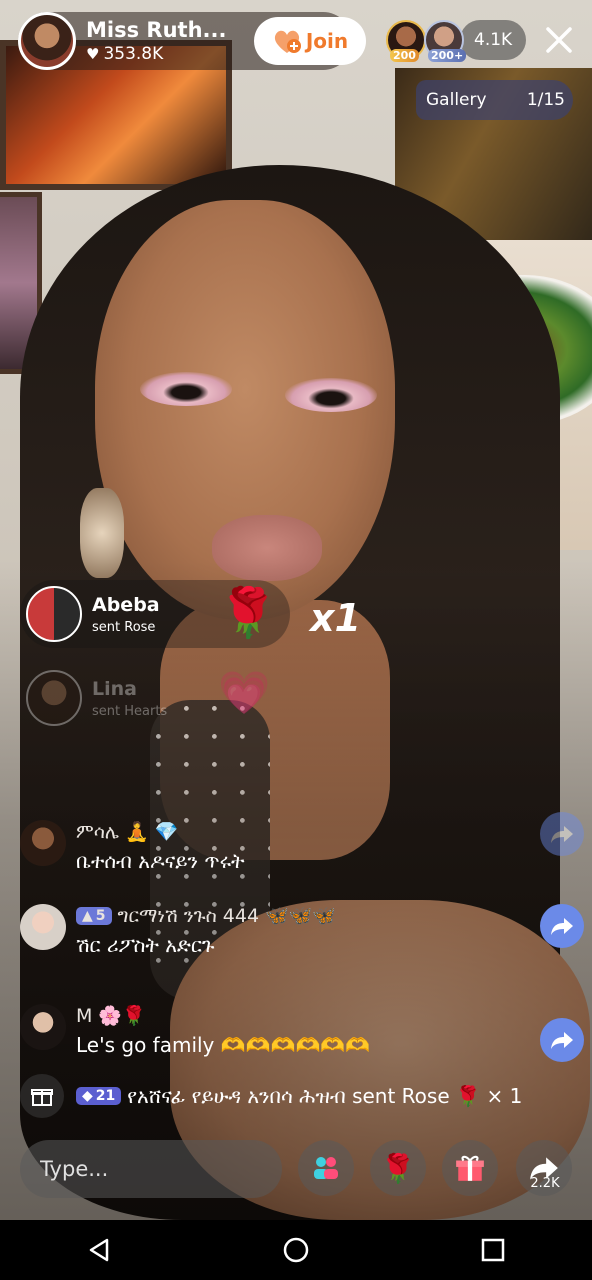  I want to click on gift-action: sent Rose, so click(124, 627).